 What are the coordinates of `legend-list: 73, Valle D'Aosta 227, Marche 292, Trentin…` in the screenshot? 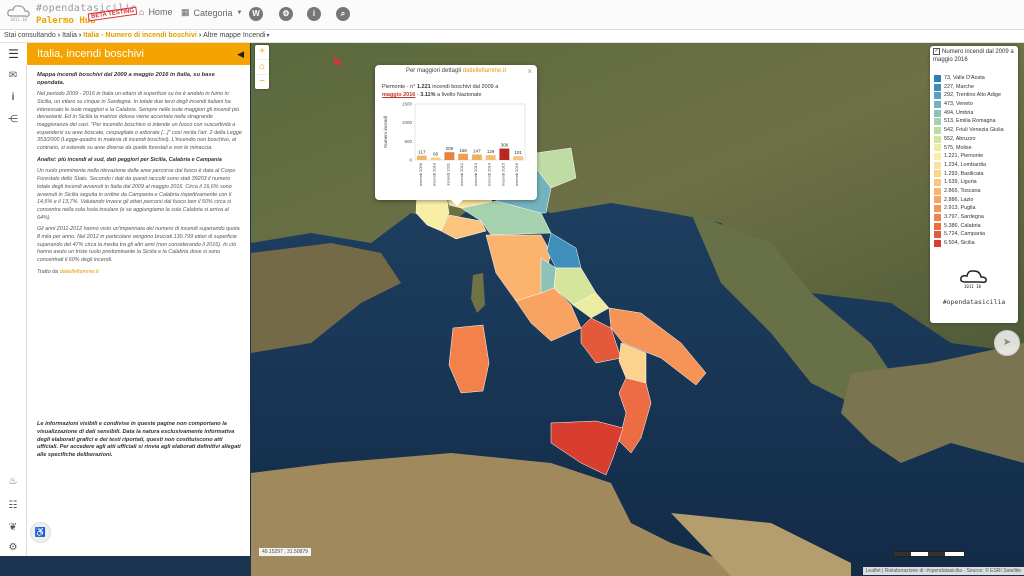 It's located at (969, 161).